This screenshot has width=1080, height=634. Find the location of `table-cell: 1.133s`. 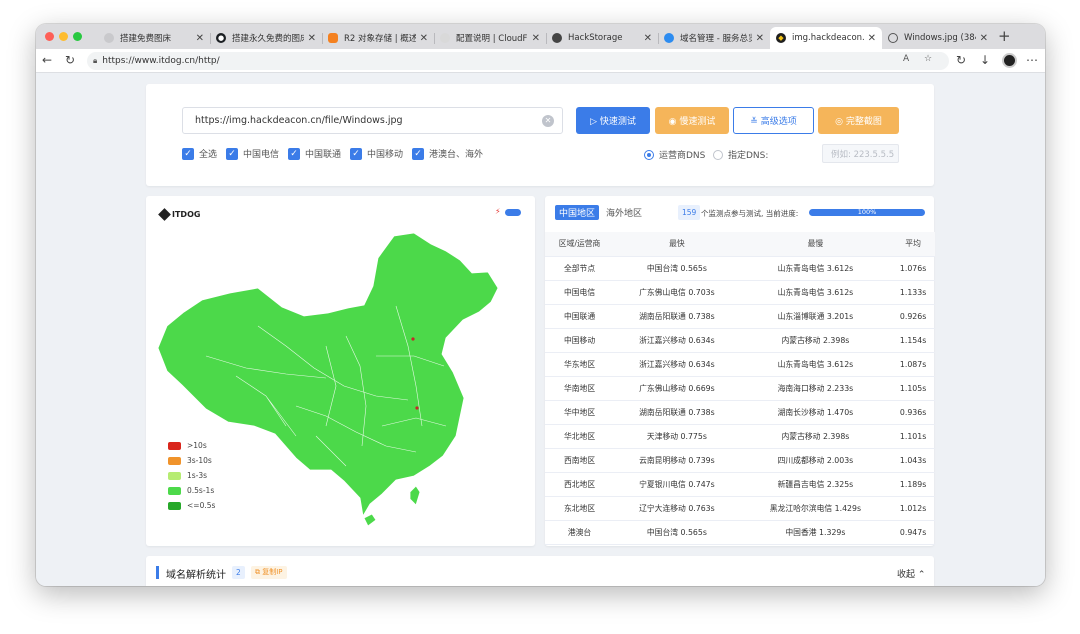

table-cell: 1.133s is located at coordinates (913, 292).